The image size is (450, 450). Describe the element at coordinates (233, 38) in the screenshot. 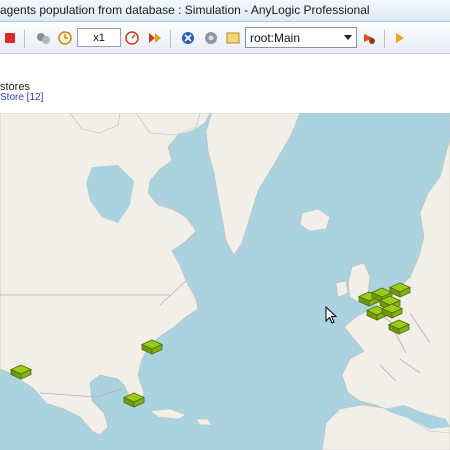

I see `navigate-icon` at that location.